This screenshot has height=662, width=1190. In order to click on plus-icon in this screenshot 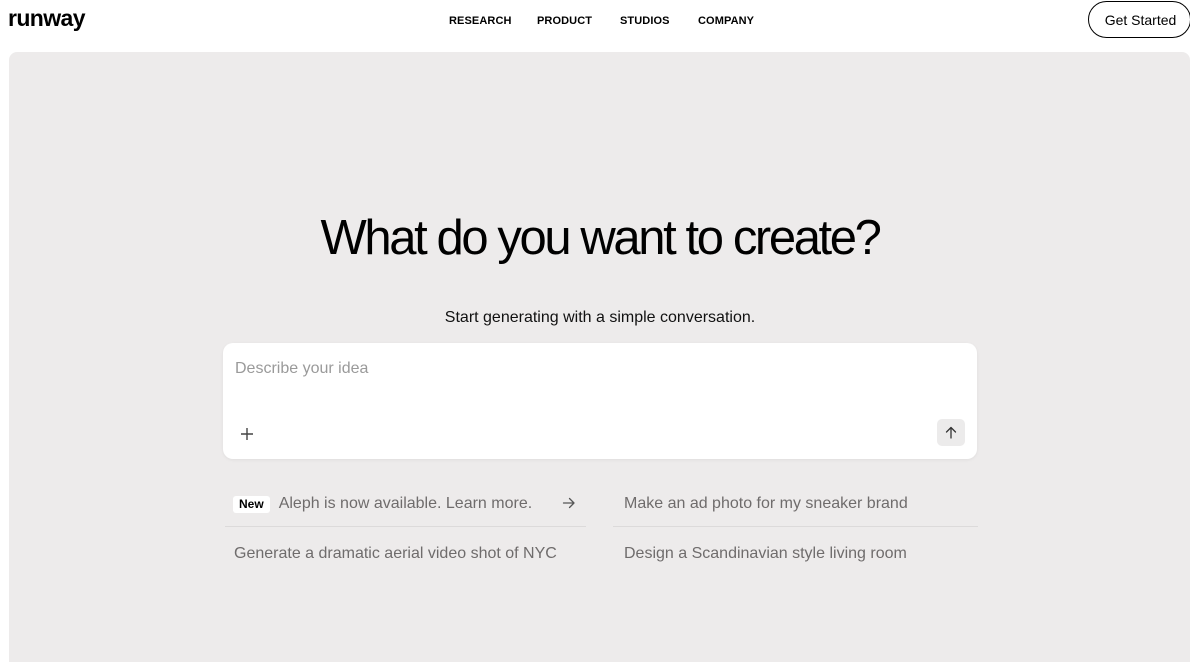, I will do `click(247, 434)`.